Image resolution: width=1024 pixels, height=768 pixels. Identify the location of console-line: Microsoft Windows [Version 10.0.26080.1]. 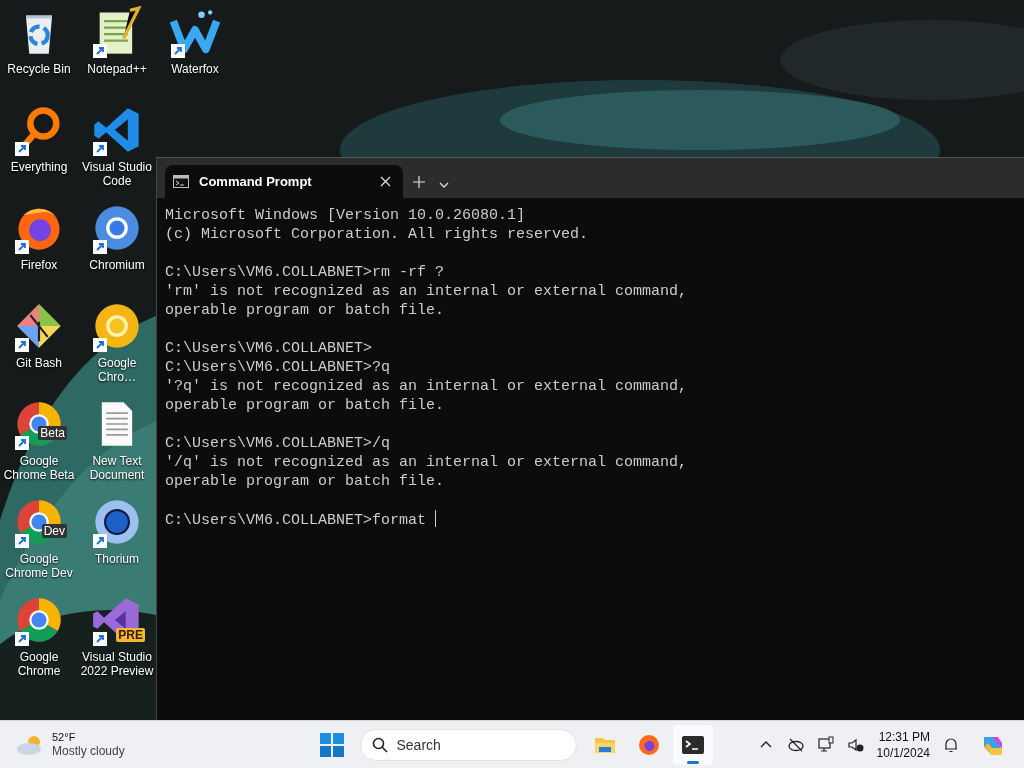
(345, 215).